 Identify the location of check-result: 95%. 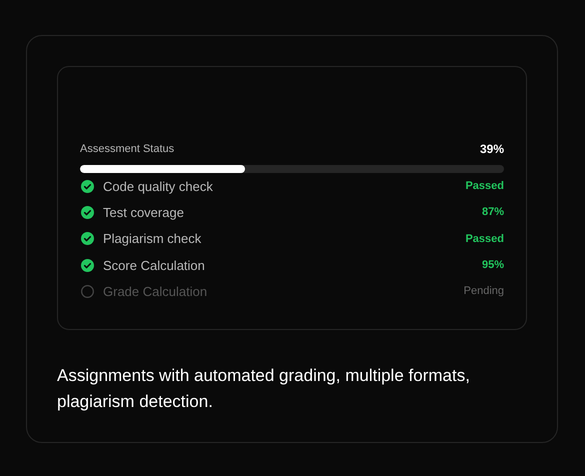
(493, 265).